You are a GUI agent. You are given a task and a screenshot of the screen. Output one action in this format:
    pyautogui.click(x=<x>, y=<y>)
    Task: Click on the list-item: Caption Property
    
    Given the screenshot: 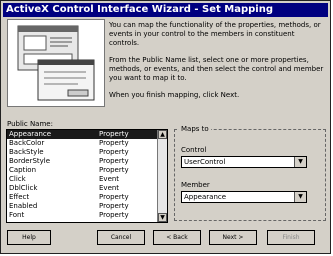 What is the action you would take?
    pyautogui.click(x=87, y=170)
    